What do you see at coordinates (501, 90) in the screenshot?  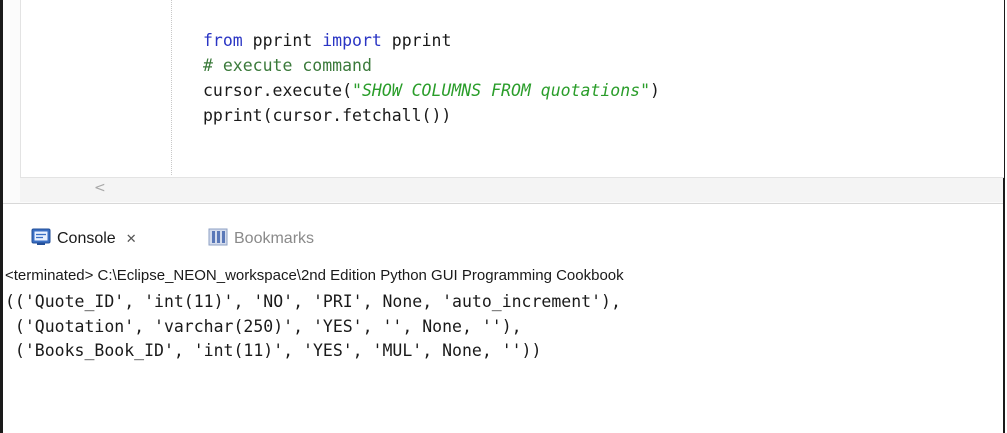 I see `code-string: "SHOW COLUMNS FROM quotations"` at bounding box center [501, 90].